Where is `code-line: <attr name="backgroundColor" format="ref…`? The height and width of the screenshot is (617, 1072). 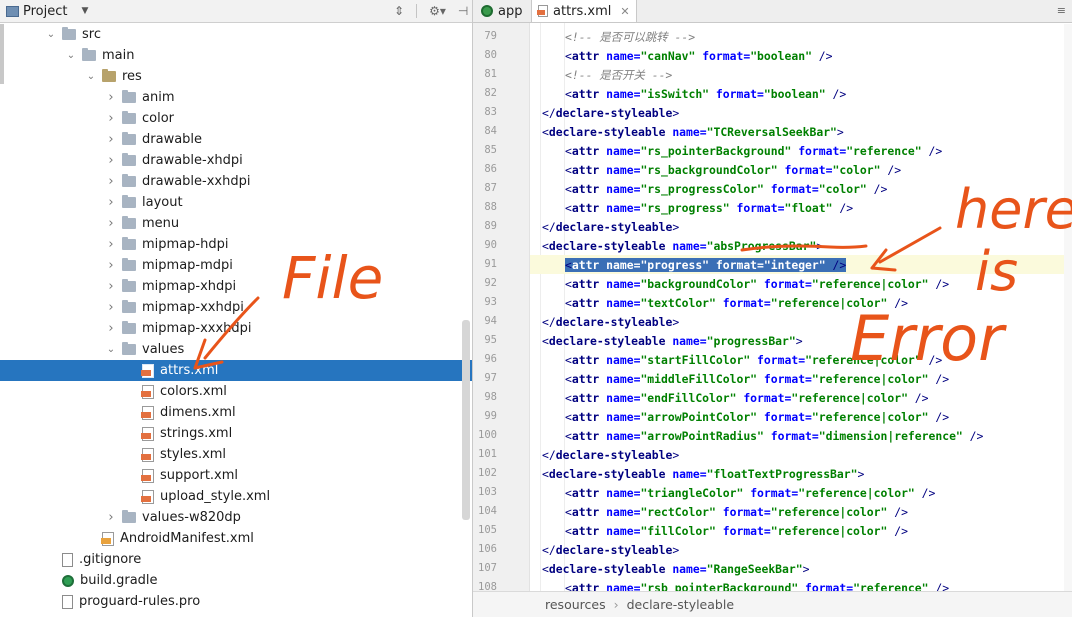
code-line: <attr name="backgroundColor" format="ref… is located at coordinates (801, 283).